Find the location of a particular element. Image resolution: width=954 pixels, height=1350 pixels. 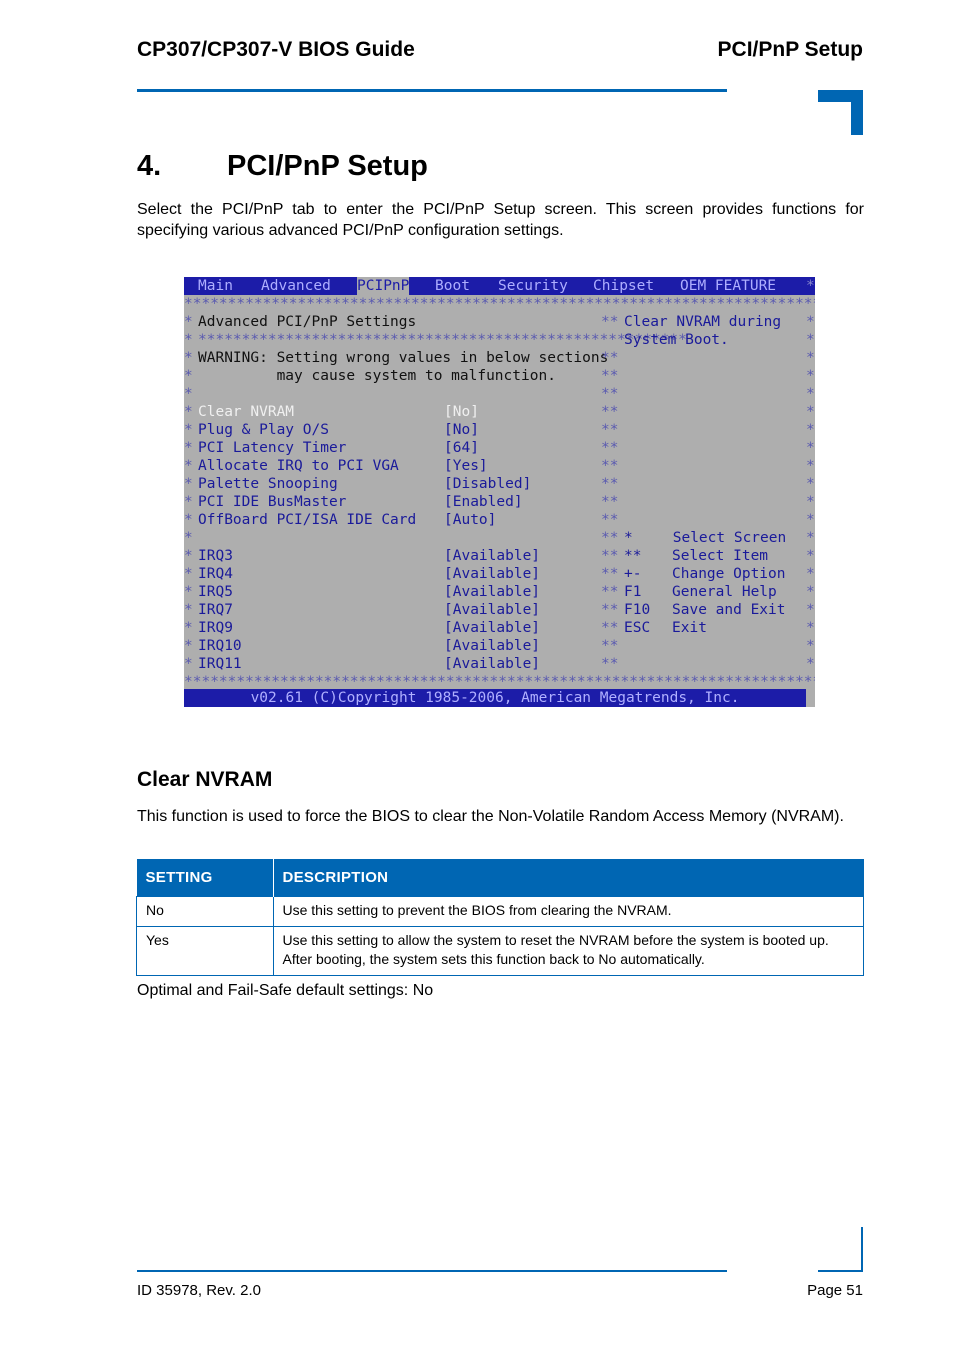

header-setting: SETTING is located at coordinates (204, 878).